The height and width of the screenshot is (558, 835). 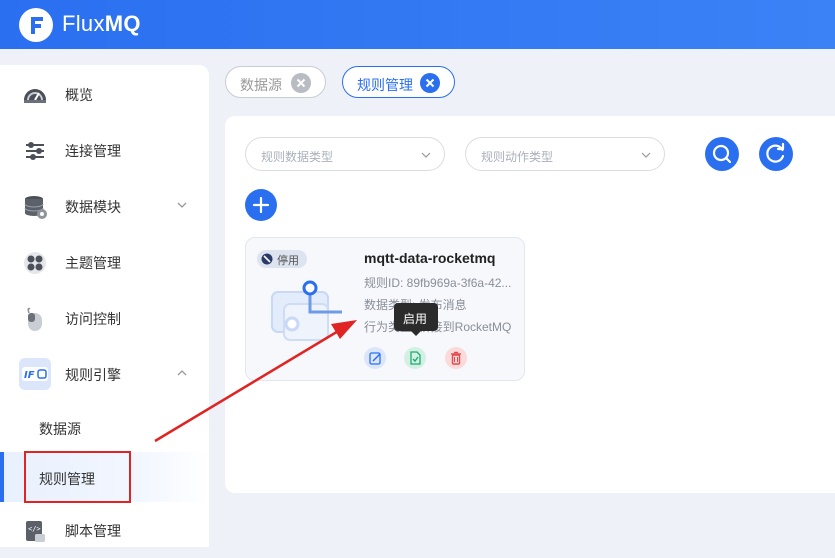 I want to click on trash-icon, so click(x=456, y=358).